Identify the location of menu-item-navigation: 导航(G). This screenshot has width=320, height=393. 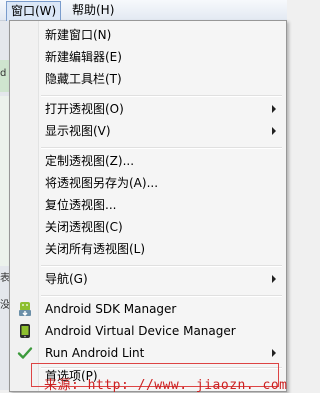
(147, 279).